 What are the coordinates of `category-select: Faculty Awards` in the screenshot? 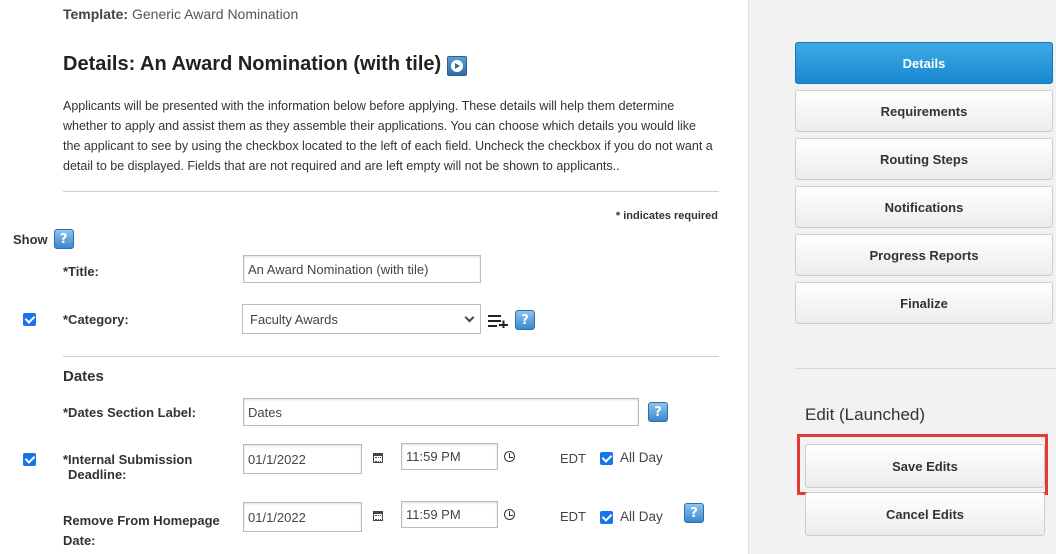 It's located at (361, 319).